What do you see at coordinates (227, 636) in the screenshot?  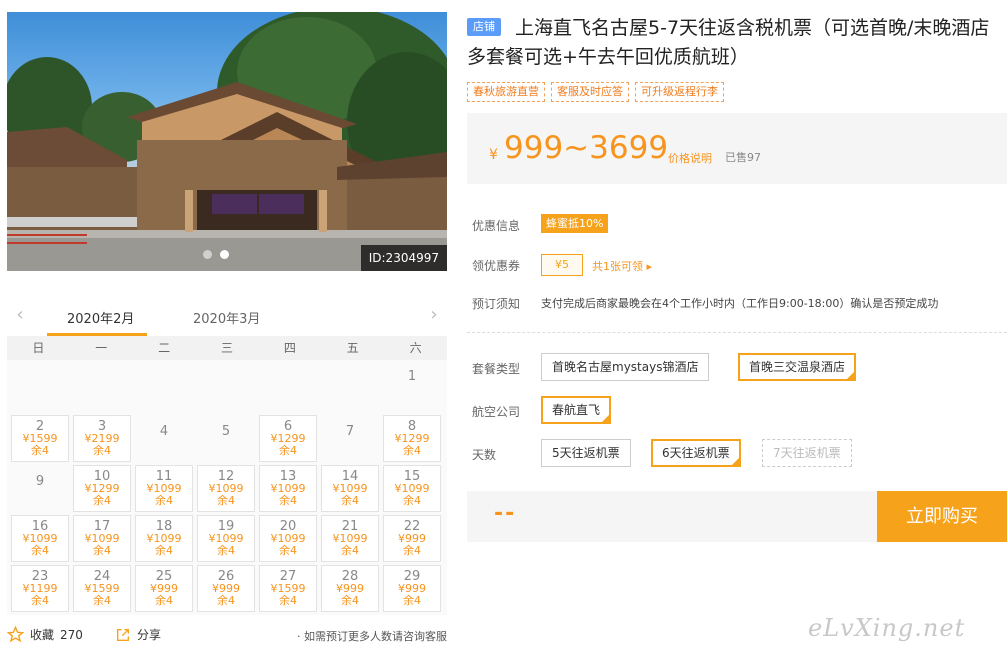 I see `product-actions: 收藏 270 分享 · 如需预订更多人数请咨询客服` at bounding box center [227, 636].